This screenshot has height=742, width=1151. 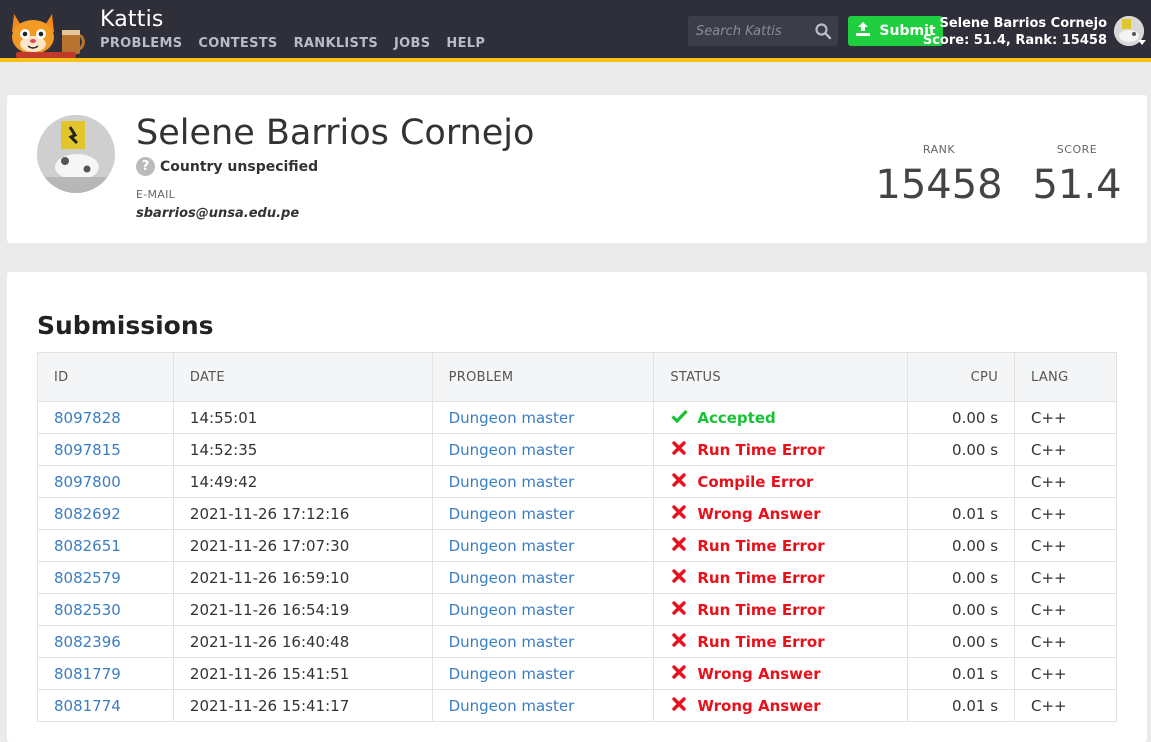 What do you see at coordinates (679, 418) in the screenshot?
I see `check-icon` at bounding box center [679, 418].